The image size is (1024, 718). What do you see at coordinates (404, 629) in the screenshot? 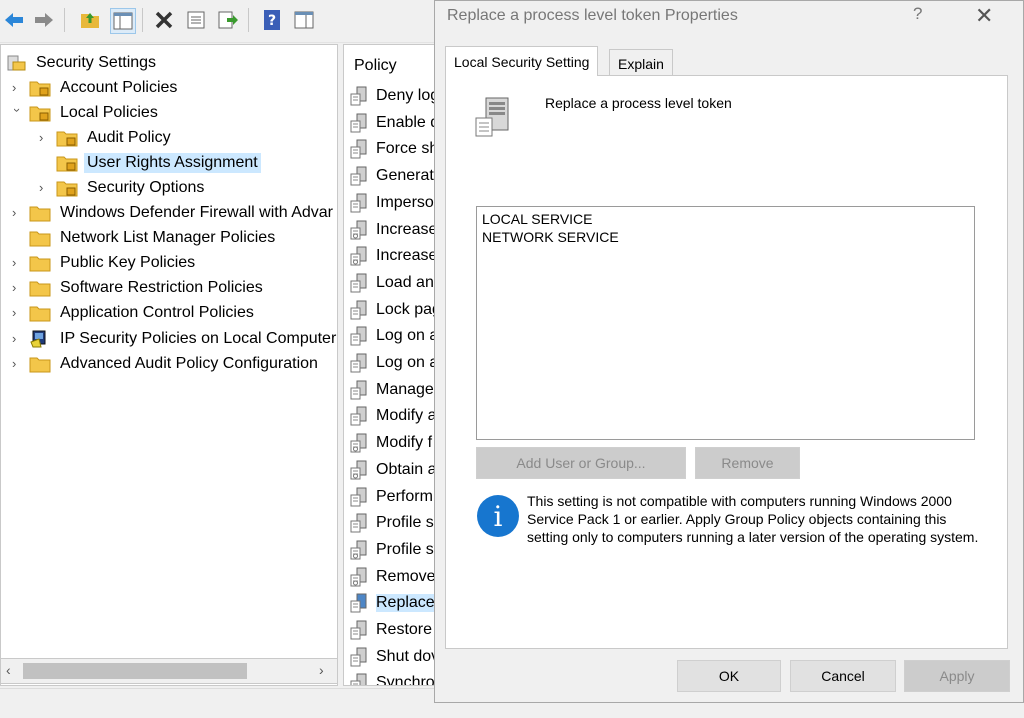
I see `policy-label: Restore` at bounding box center [404, 629].